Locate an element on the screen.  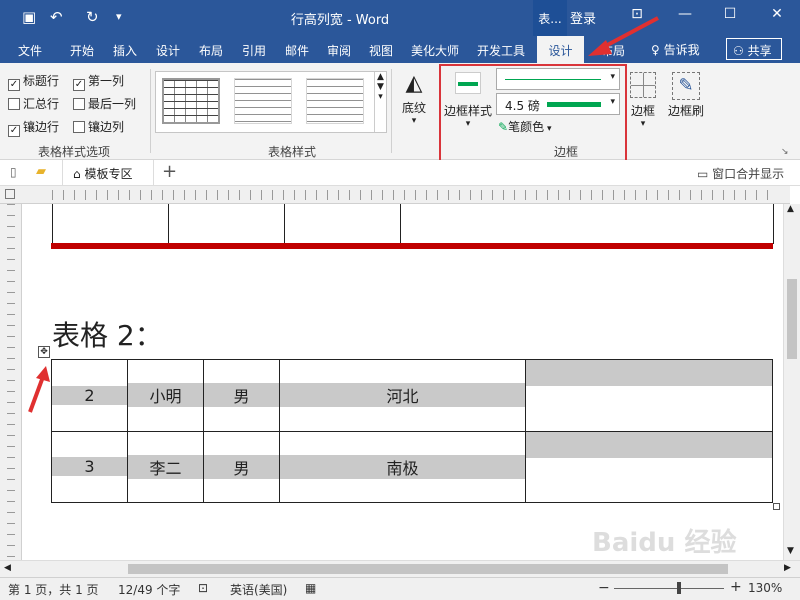
window-icon: ▭ is located at coordinates (705, 174).